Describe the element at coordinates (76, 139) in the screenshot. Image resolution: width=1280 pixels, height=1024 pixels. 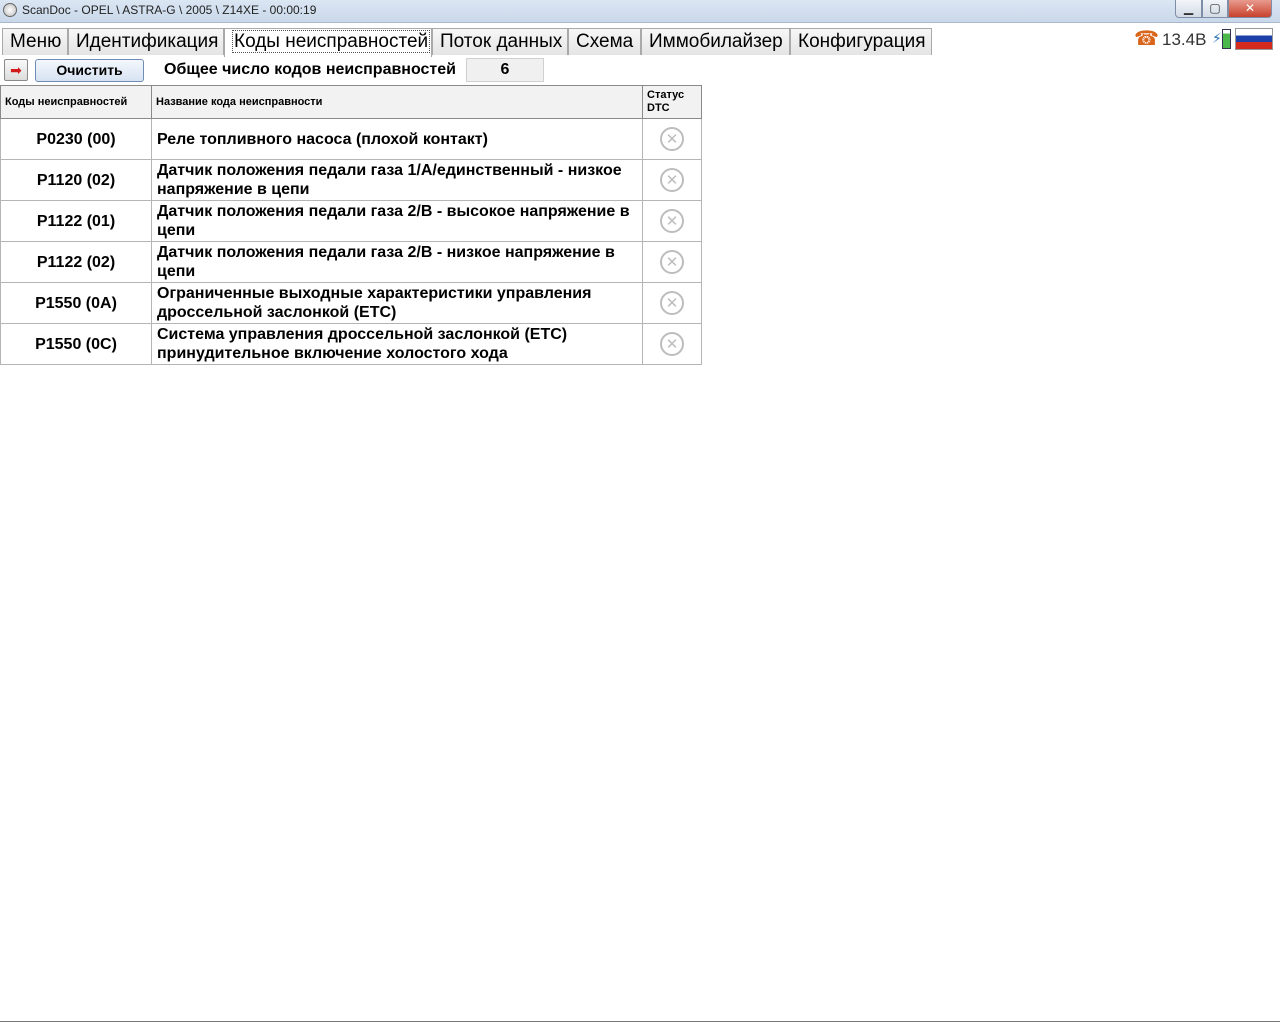
I see `dtc-code: P0230 (00)` at that location.